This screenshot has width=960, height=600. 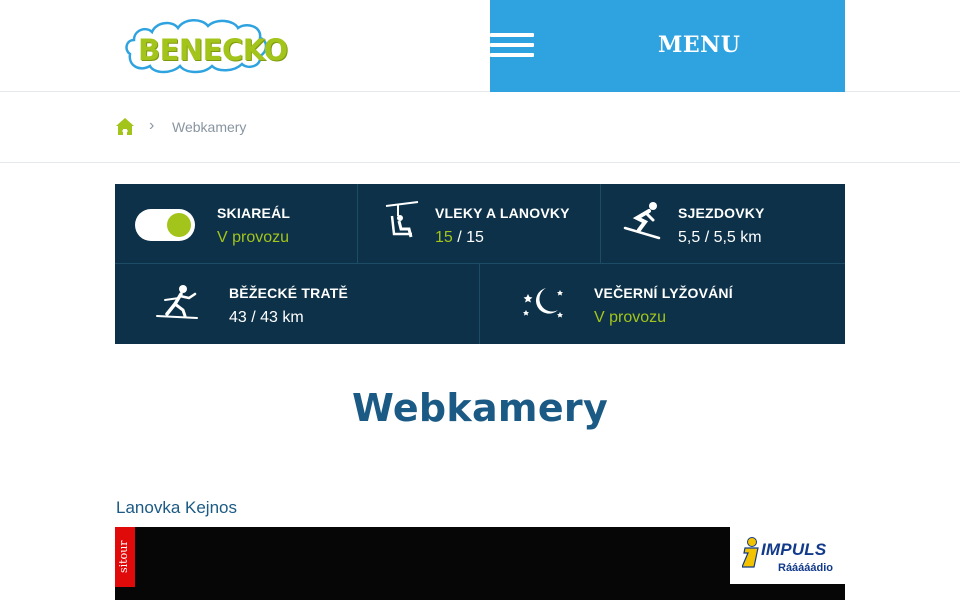 I want to click on evening-value: V provozu, so click(x=630, y=317).